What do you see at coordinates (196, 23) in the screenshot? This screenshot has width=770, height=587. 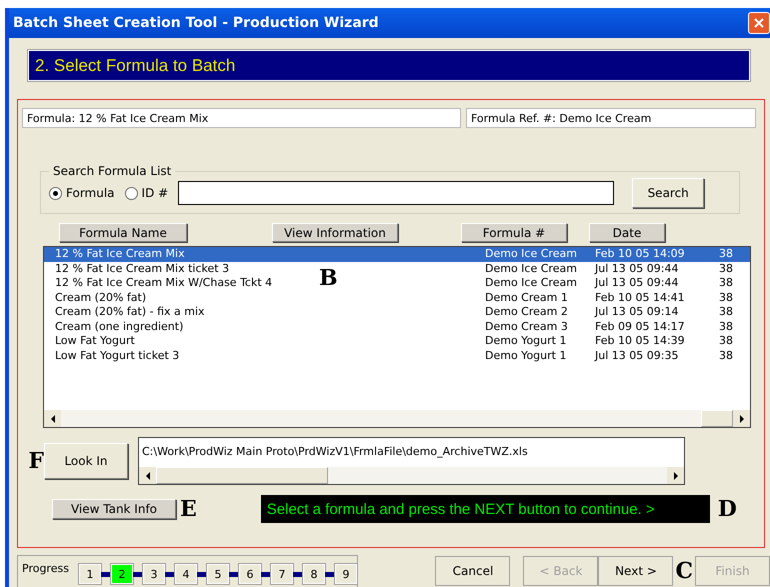 I see `window-title: Batch Sheet Creation Tool - Production Wizard` at bounding box center [196, 23].